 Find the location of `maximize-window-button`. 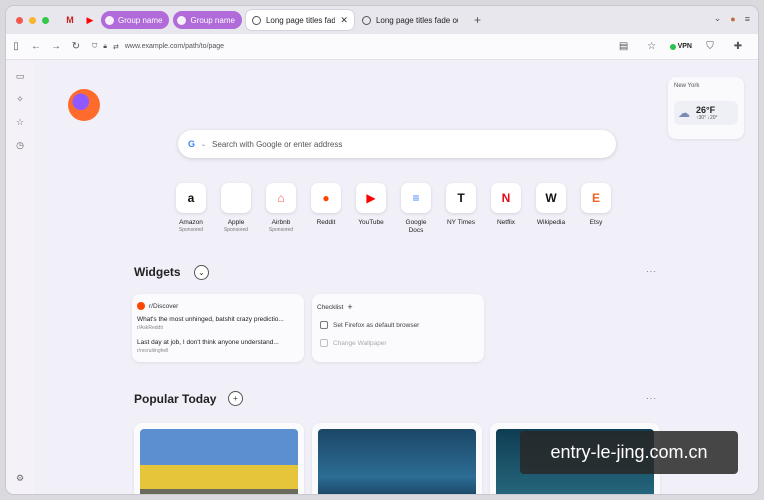

maximize-window-button is located at coordinates (45, 20).